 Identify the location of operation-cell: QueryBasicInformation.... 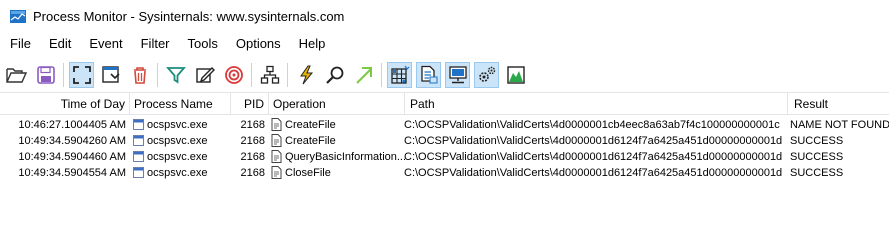
(338, 157).